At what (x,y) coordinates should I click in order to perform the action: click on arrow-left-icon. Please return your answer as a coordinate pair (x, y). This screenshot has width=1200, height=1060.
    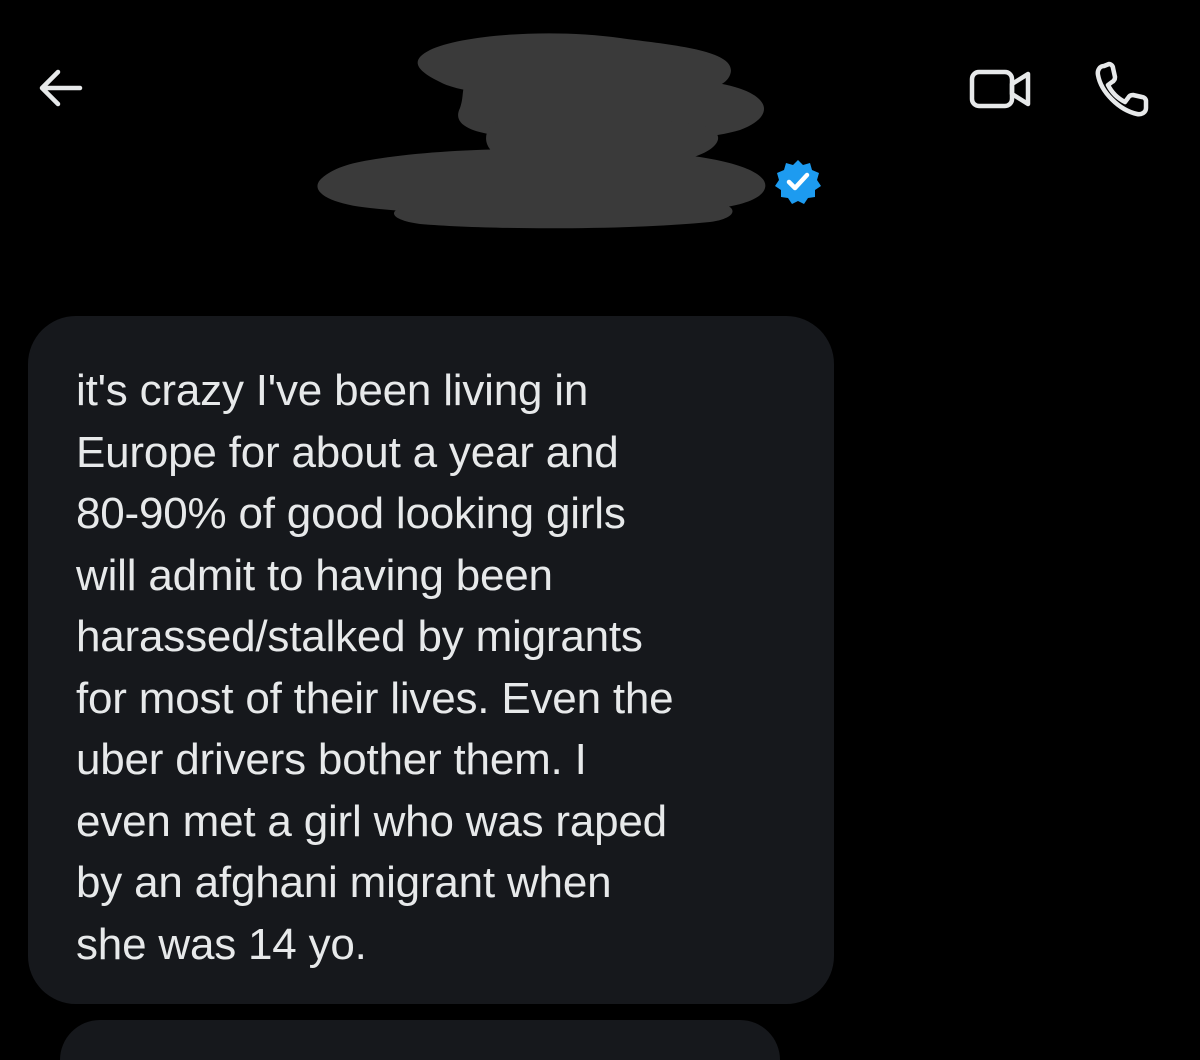
    Looking at the image, I should click on (61, 88).